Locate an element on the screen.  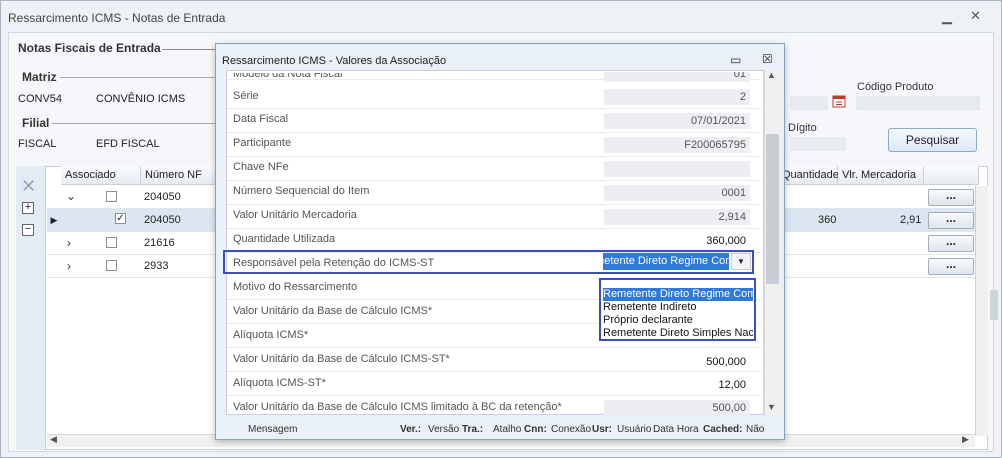
status-usr-value: Usuário is located at coordinates (634, 429).